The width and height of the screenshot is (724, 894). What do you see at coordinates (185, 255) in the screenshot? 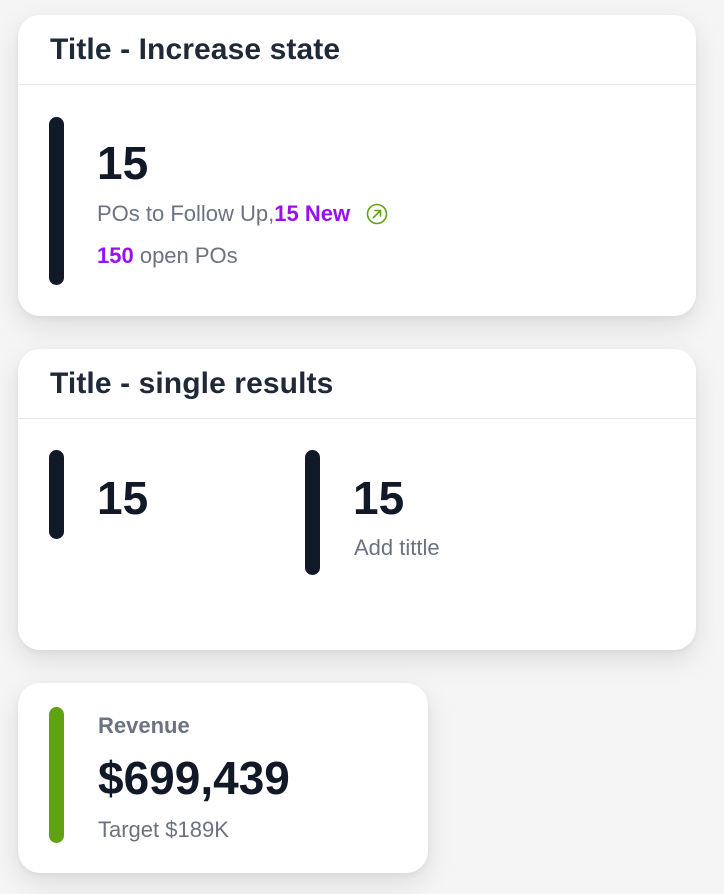
I see `open-pos-text: open POs` at bounding box center [185, 255].